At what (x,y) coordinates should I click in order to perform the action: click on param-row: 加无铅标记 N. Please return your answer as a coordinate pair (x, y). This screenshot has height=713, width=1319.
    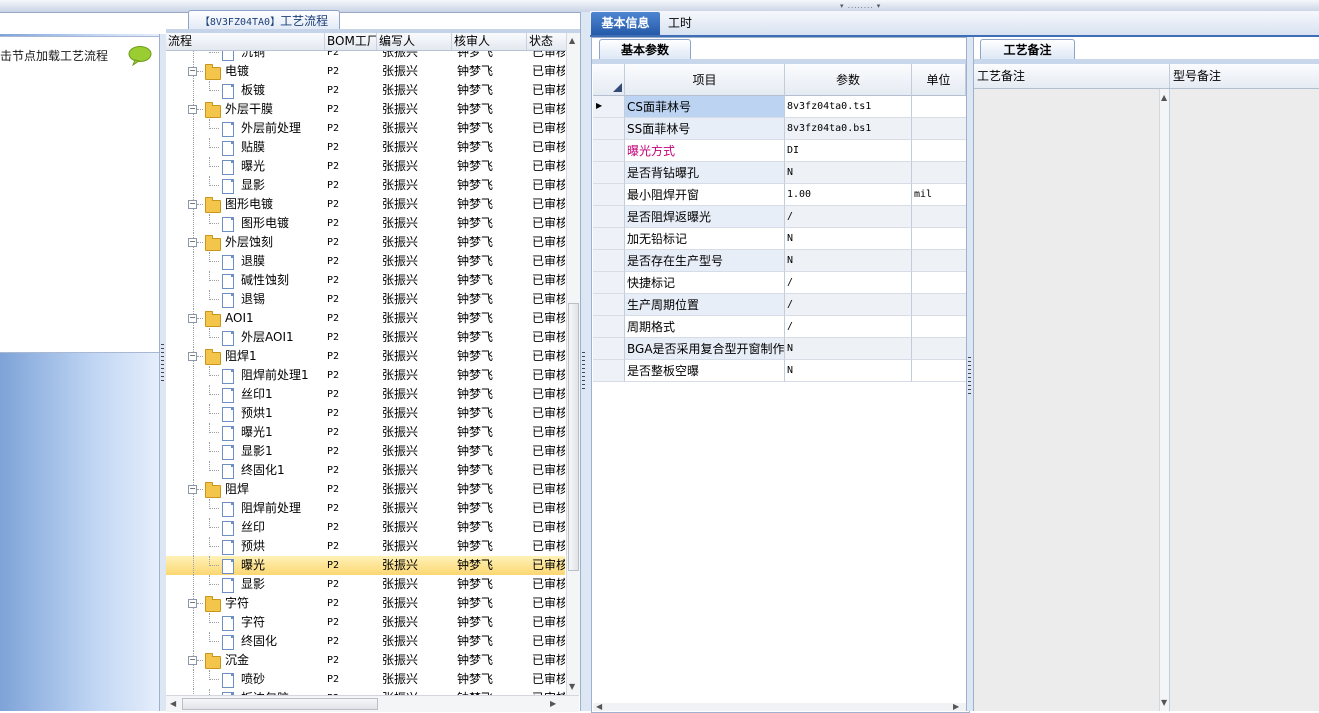
    Looking at the image, I should click on (779, 239).